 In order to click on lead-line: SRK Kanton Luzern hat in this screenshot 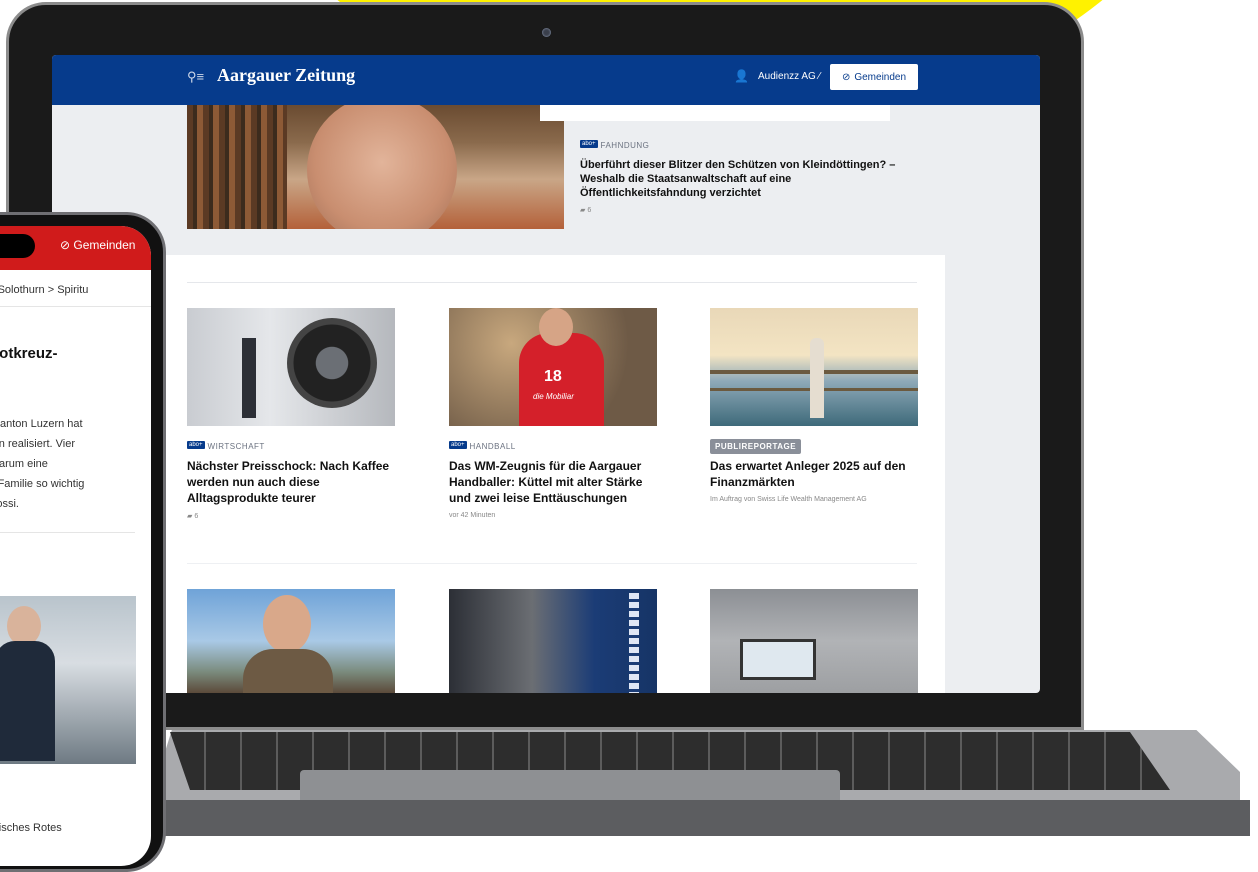, I will do `click(41, 424)`.